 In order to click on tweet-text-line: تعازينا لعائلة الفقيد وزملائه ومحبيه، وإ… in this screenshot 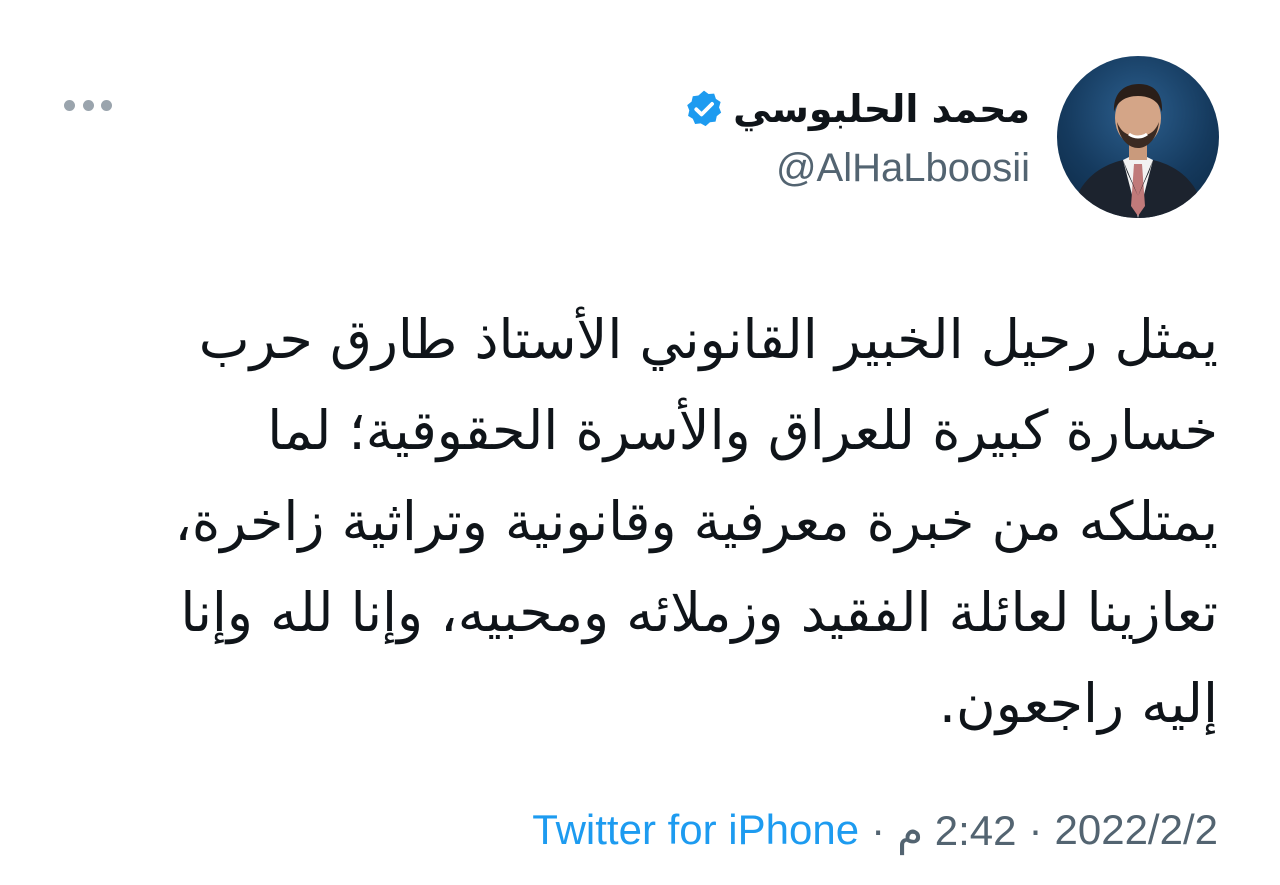, I will do `click(699, 612)`.